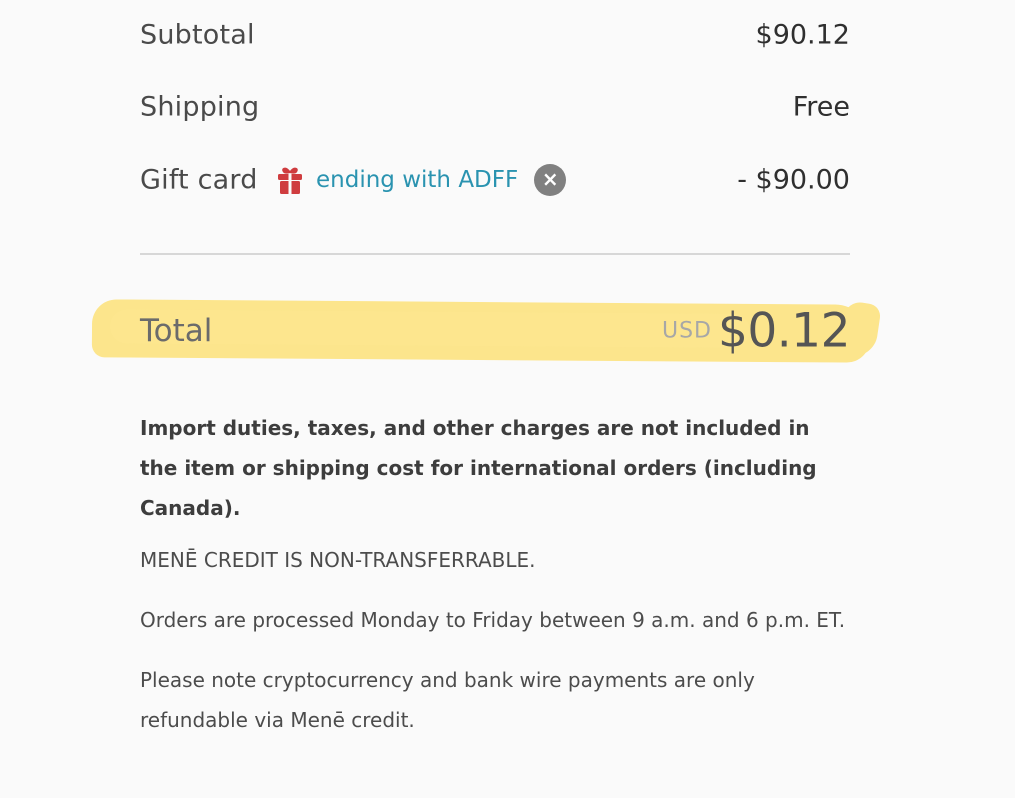 The height and width of the screenshot is (798, 1015). What do you see at coordinates (417, 180) in the screenshot?
I see `gift-card-code-link: ending with ADFF` at bounding box center [417, 180].